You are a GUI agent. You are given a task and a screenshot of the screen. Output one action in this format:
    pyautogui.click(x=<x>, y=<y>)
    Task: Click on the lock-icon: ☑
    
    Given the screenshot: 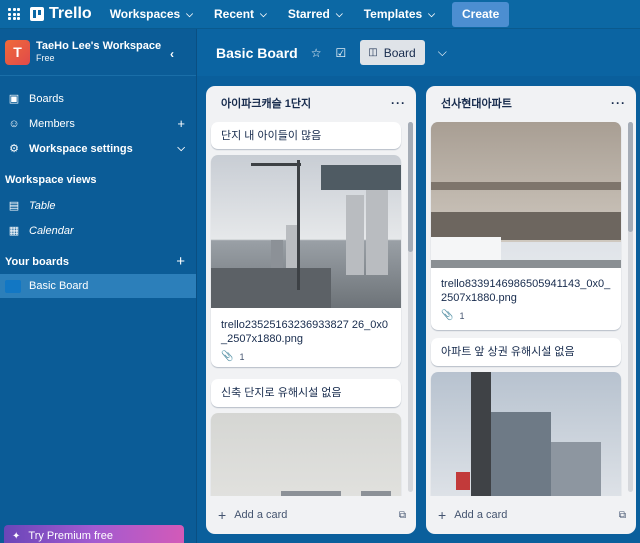 What is the action you would take?
    pyautogui.click(x=340, y=53)
    